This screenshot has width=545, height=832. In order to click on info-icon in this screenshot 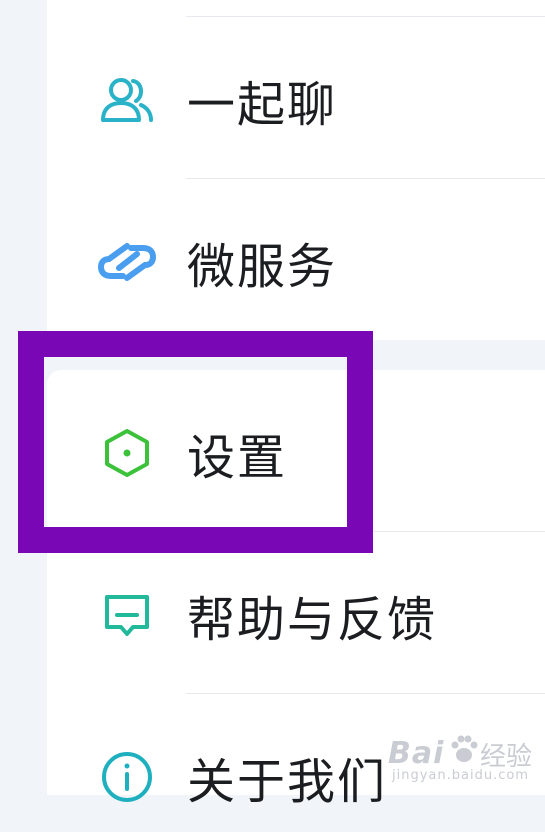, I will do `click(127, 777)`.